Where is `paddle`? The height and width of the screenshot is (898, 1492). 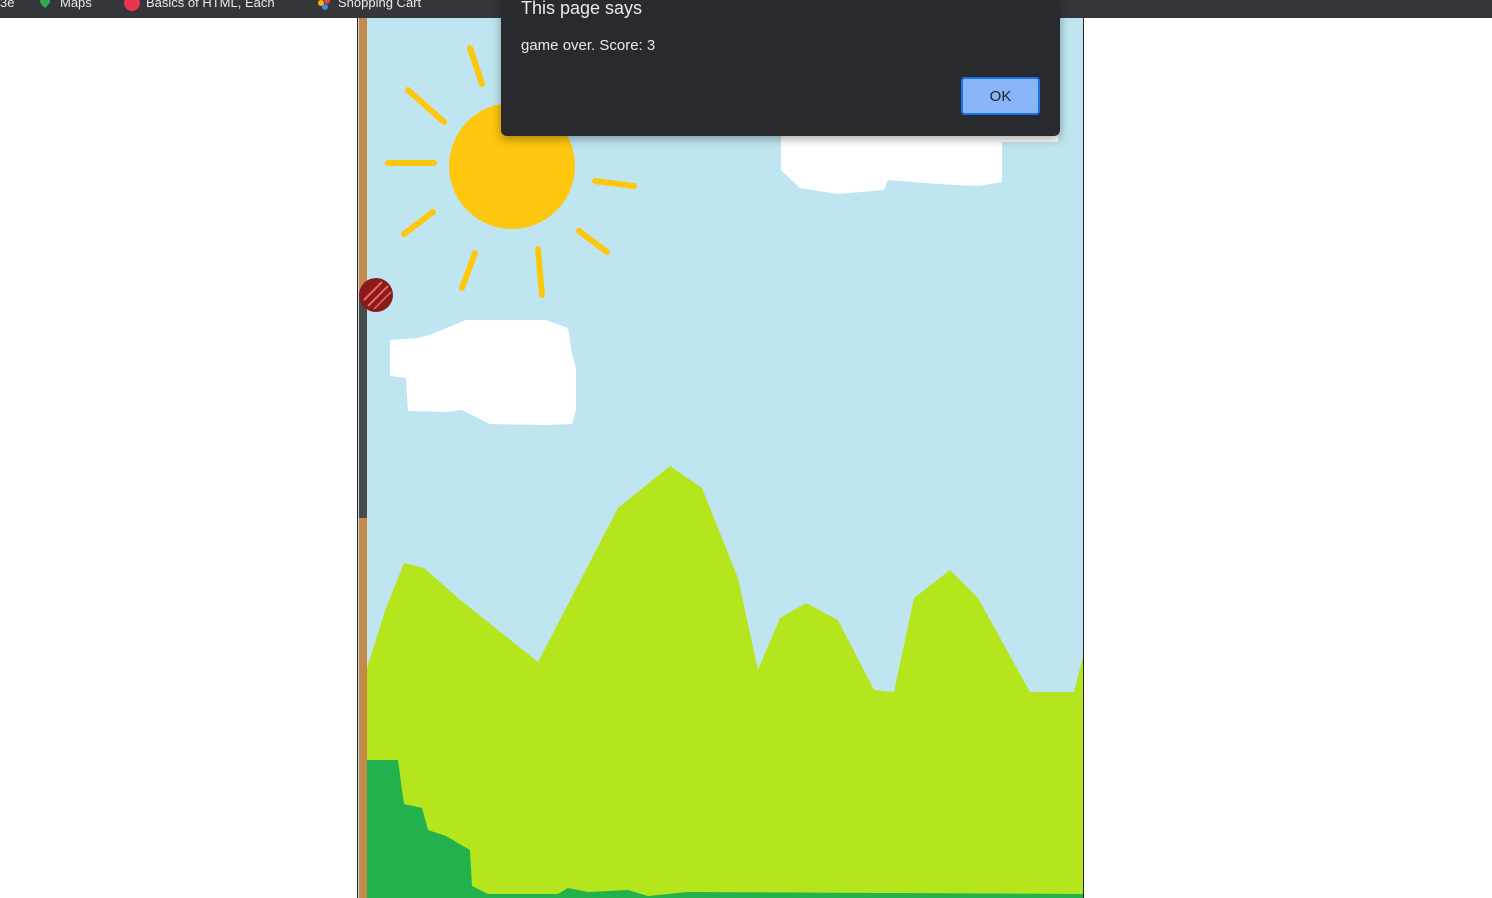
paddle is located at coordinates (363, 406).